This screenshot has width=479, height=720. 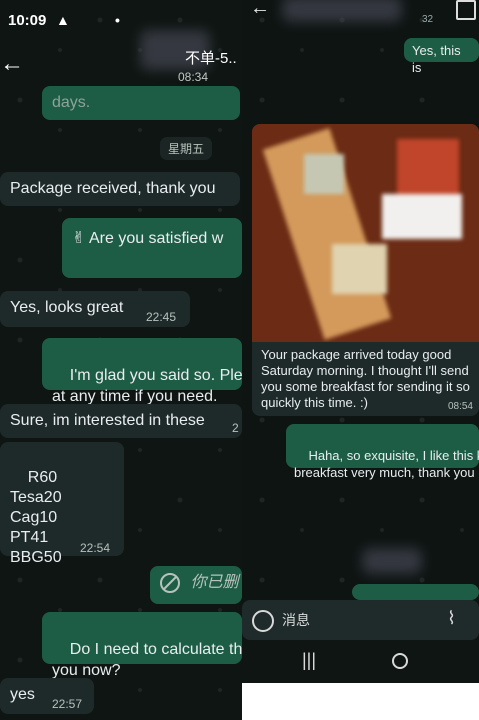 What do you see at coordinates (47, 696) in the screenshot?
I see `message-bubble: yes 22:57` at bounding box center [47, 696].